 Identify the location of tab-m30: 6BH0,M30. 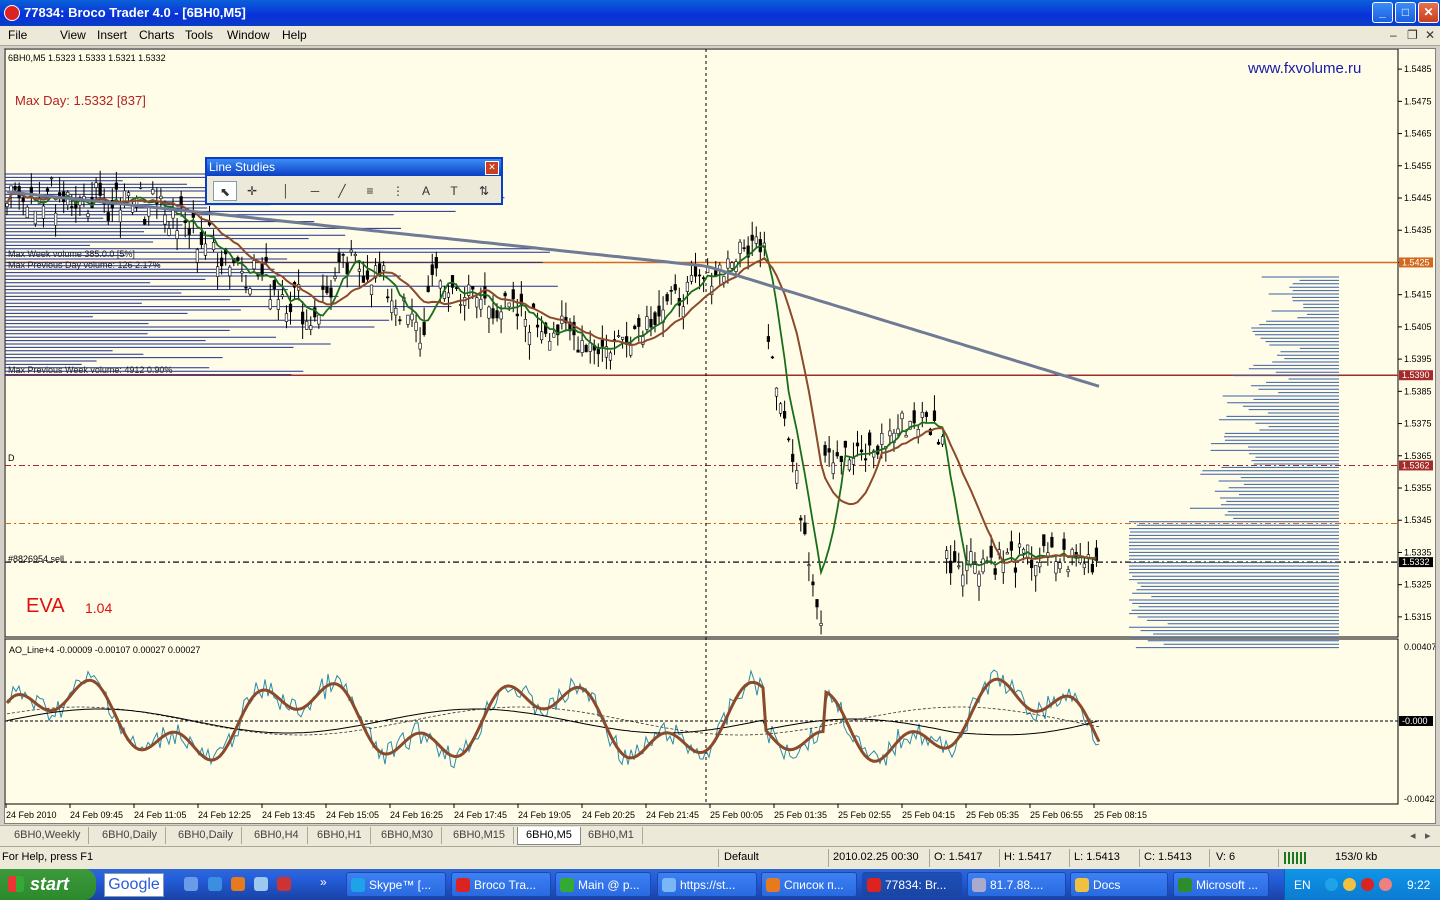
(407, 835).